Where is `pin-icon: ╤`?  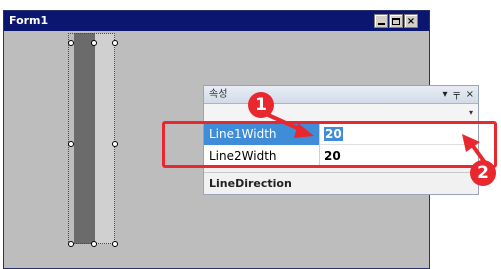
pin-icon: ╤ is located at coordinates (457, 95).